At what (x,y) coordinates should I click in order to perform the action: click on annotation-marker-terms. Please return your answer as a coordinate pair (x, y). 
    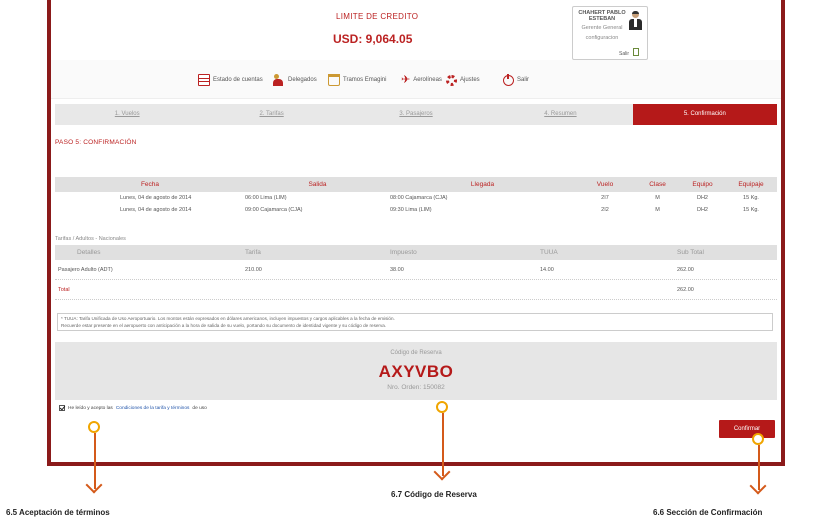
    Looking at the image, I should click on (94, 427).